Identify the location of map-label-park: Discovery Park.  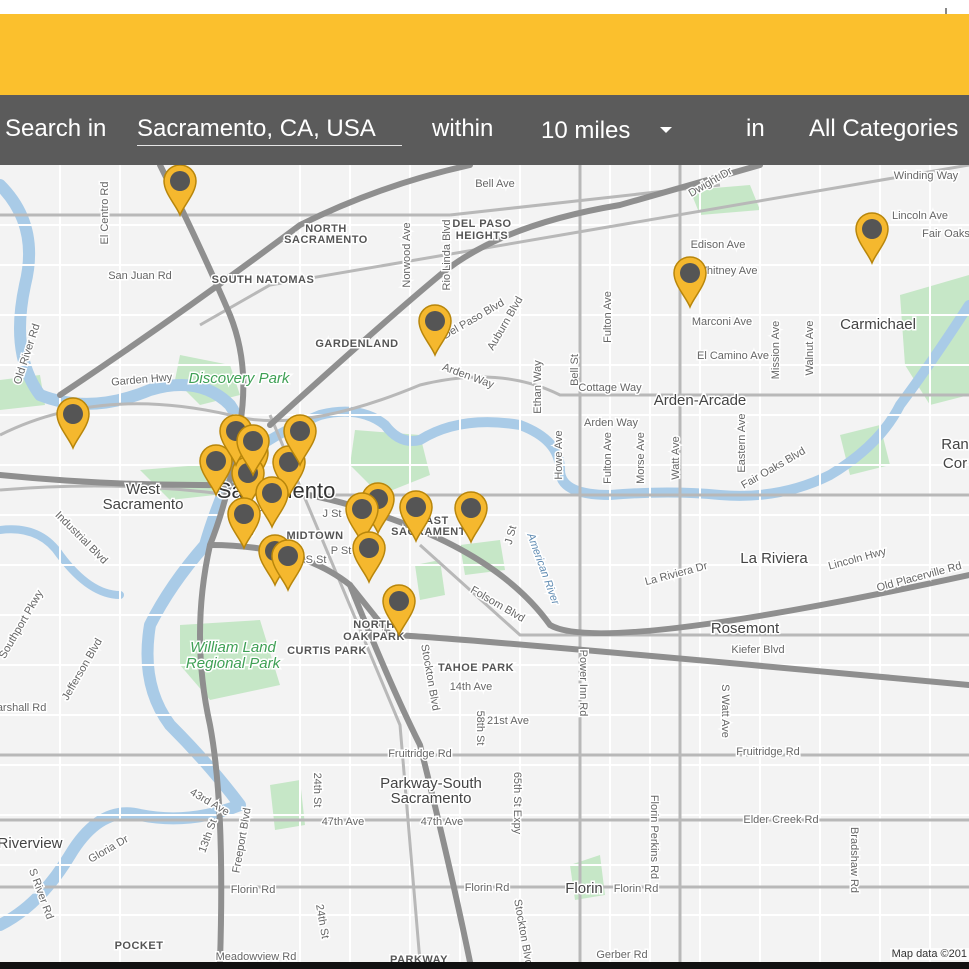
(240, 378).